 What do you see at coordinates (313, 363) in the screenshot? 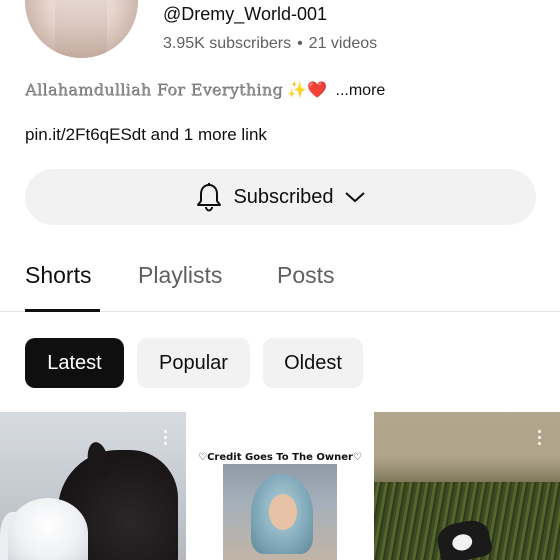
I see `chip-oldest: Oldest` at bounding box center [313, 363].